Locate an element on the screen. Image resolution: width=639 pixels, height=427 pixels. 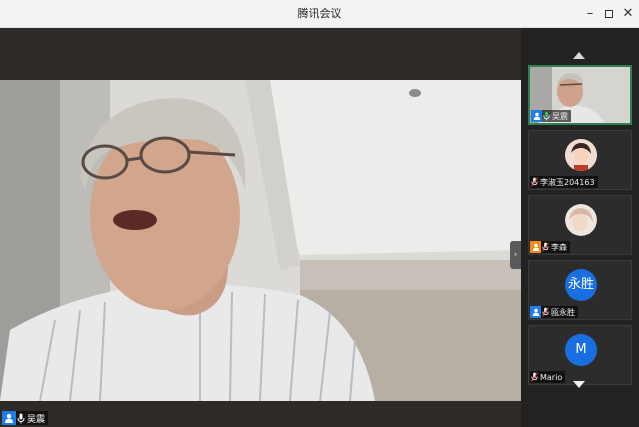
participant-tile: 李森 is located at coordinates (580, 225).